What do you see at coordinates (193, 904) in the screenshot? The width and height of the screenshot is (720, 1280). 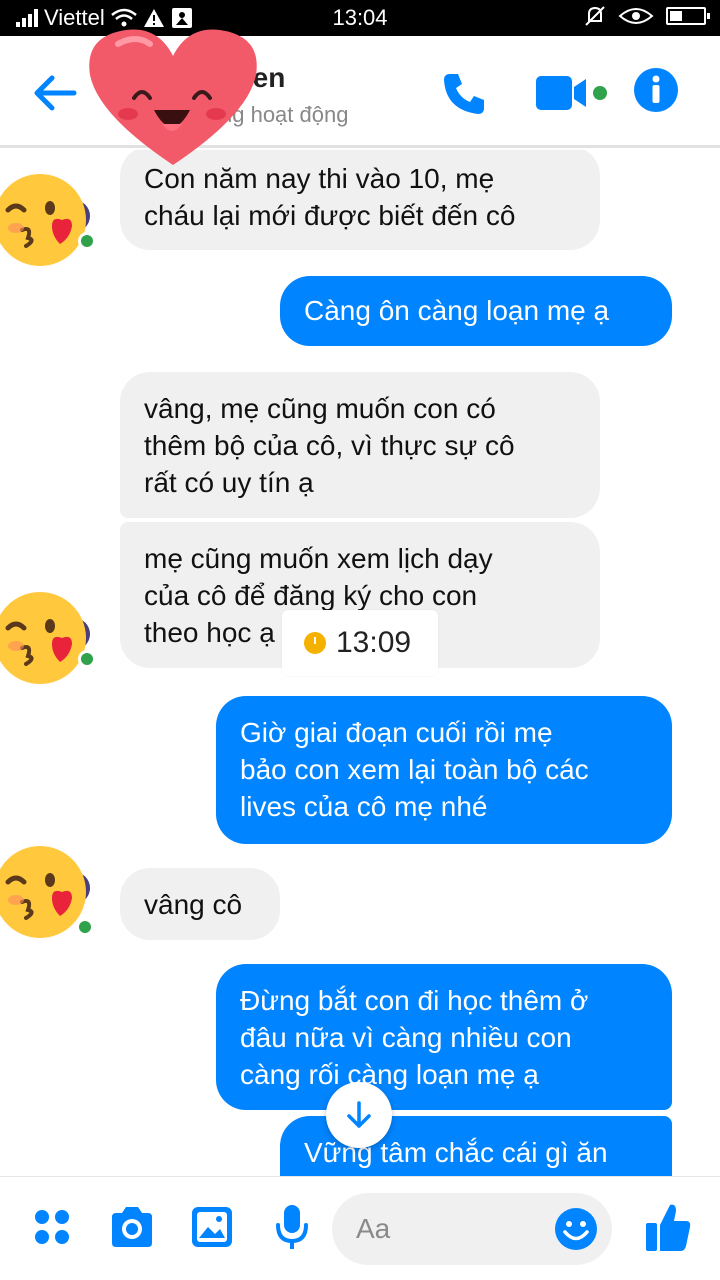 I see `message-text-line: vâng cô` at bounding box center [193, 904].